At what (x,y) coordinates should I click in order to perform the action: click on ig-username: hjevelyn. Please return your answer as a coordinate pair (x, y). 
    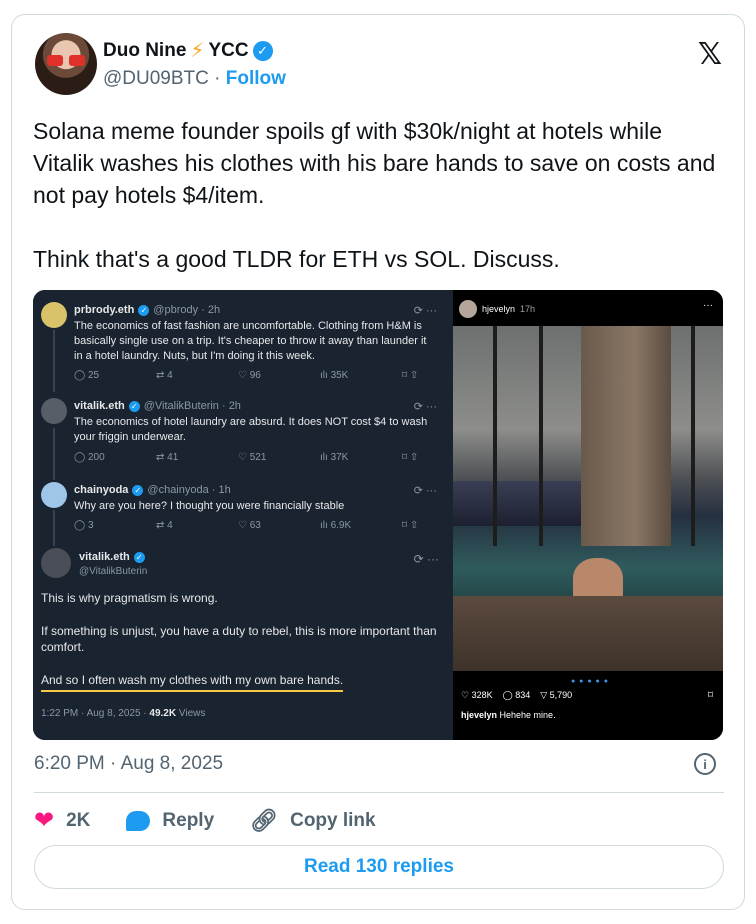
    Looking at the image, I should click on (499, 309).